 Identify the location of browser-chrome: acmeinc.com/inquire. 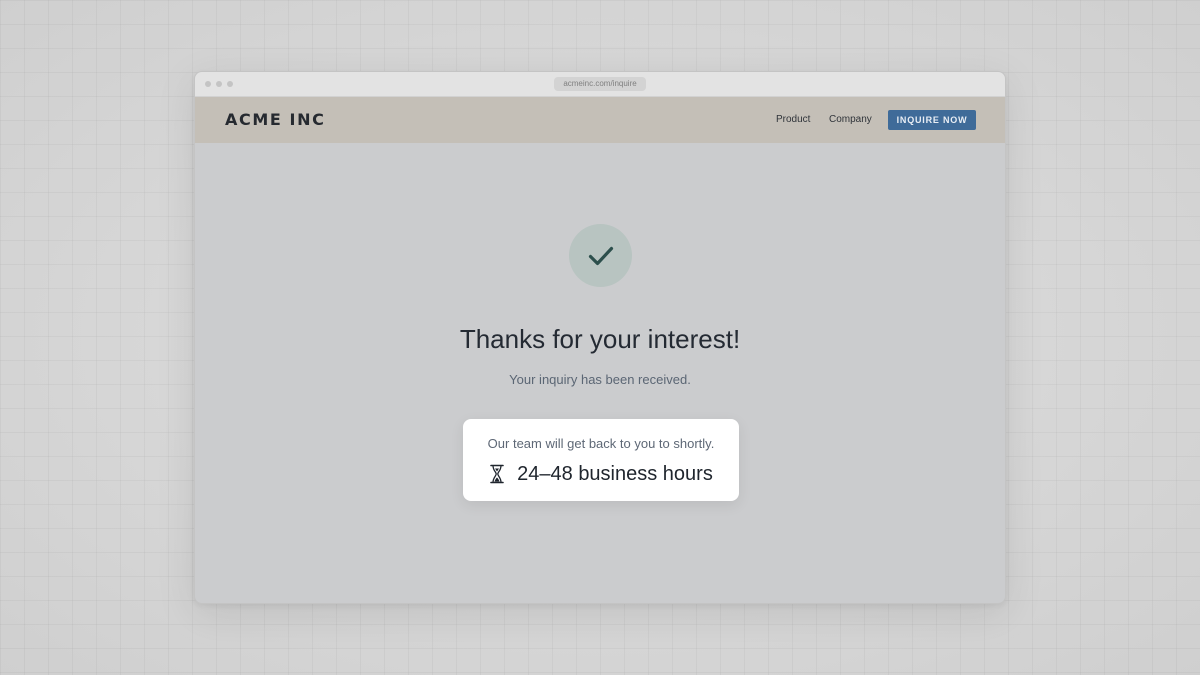
(600, 84).